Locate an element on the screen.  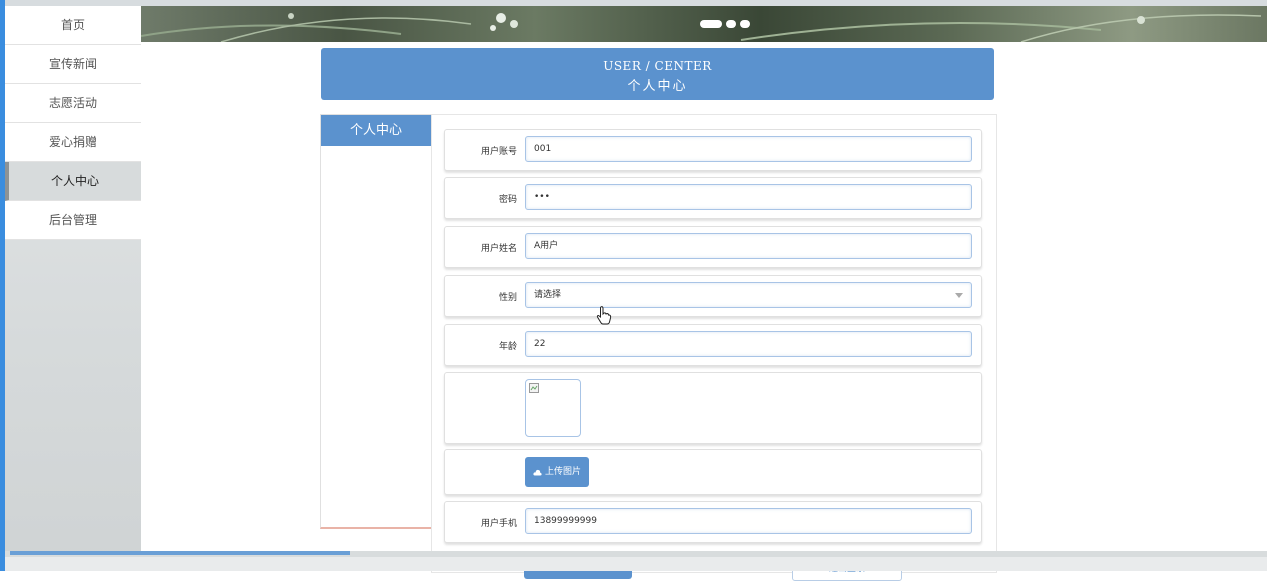
sidebar: 首页 宣传新闻 志愿活动 爱心捐赠 个人中心 后台管理 is located at coordinates (73, 288).